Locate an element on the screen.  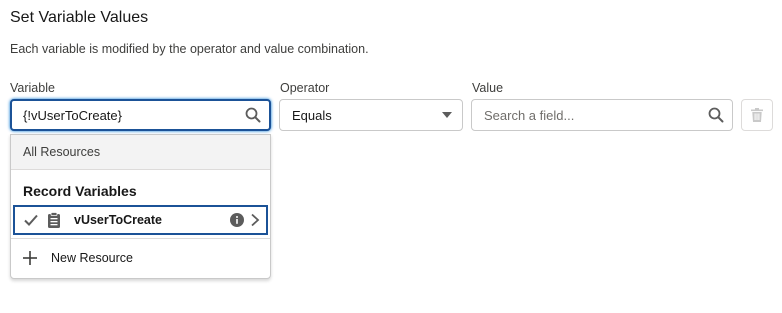
trash-icon is located at coordinates (757, 115).